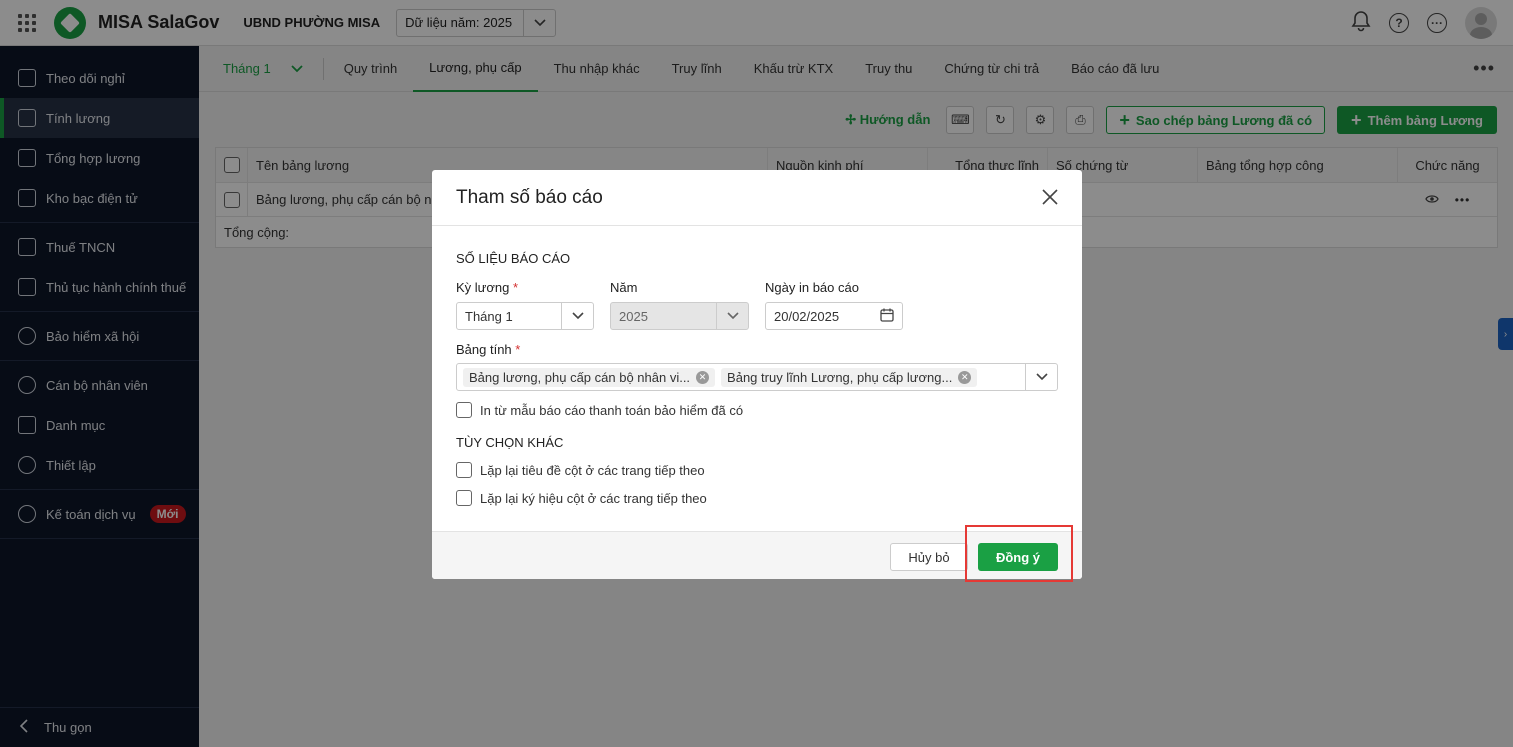 This screenshot has height=747, width=1513. I want to click on section-other-options: TÙY CHỌN KHÁC, so click(510, 442).